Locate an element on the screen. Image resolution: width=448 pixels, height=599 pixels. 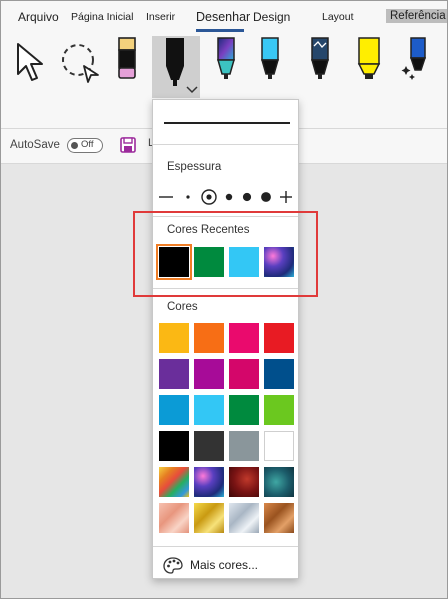
highlighter-yellow is located at coordinates (369, 63).